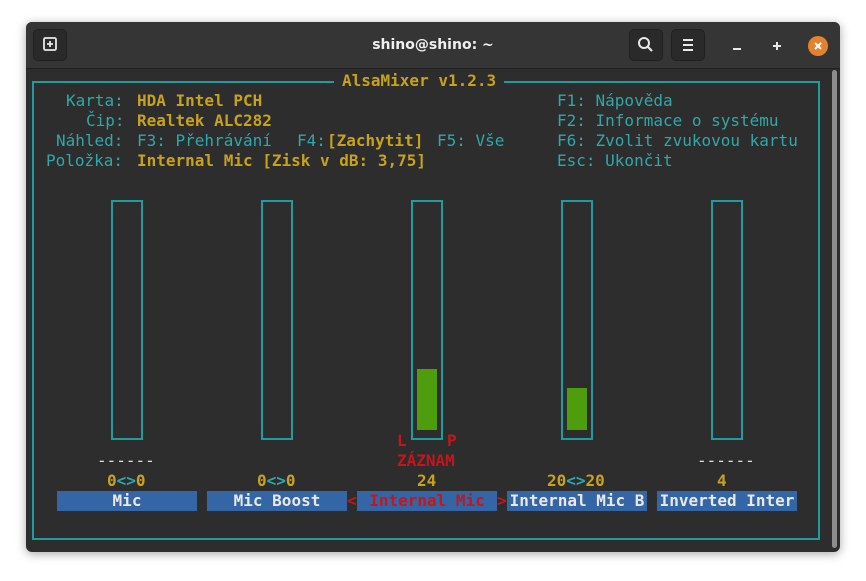 This screenshot has height=581, width=866. Describe the element at coordinates (726, 460) in the screenshot. I see `inverted-dashes: ------` at that location.